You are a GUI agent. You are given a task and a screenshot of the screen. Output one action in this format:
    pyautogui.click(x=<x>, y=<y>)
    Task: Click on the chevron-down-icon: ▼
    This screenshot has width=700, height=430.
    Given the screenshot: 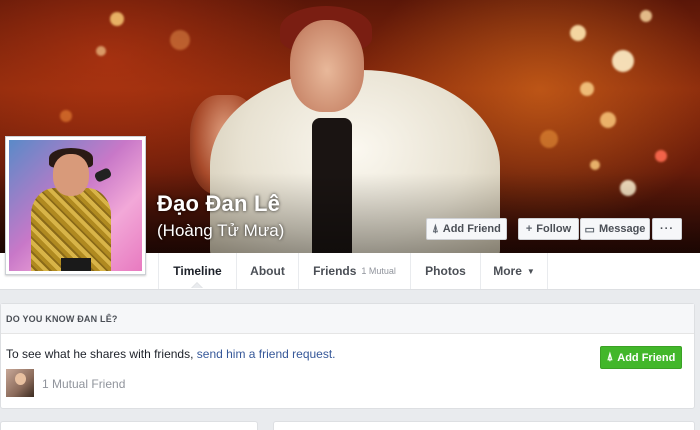 What is the action you would take?
    pyautogui.click(x=530, y=271)
    